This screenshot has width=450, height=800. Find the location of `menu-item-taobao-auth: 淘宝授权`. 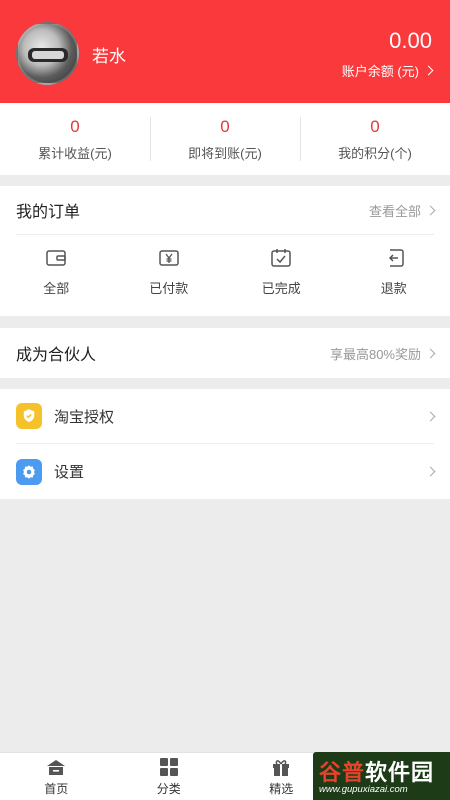

menu-item-taobao-auth: 淘宝授权 is located at coordinates (226, 416).